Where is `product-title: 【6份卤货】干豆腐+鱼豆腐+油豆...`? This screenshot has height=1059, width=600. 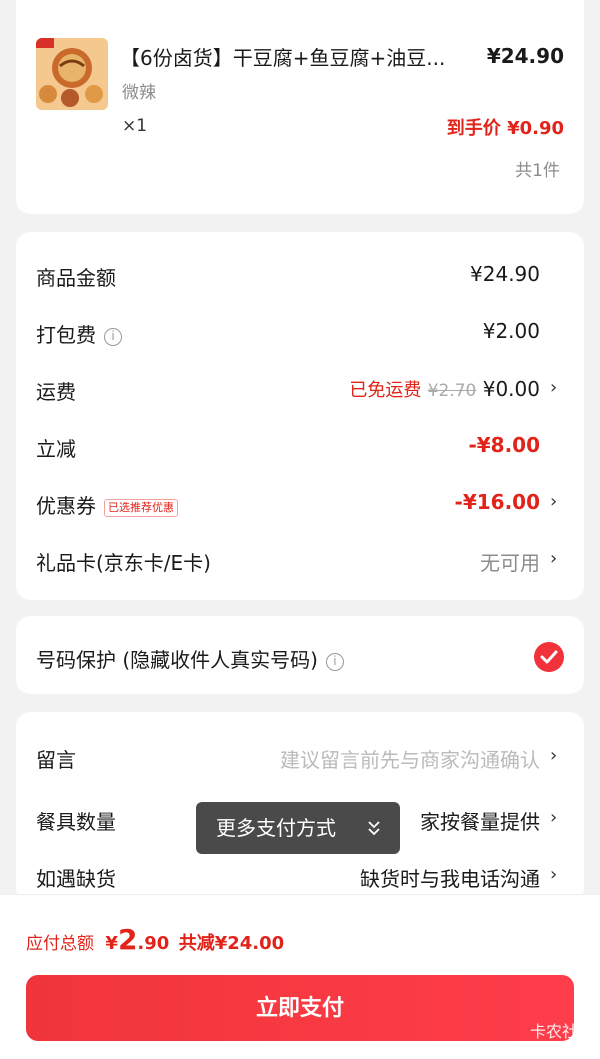 product-title: 【6份卤货】干豆腐+鱼豆腐+油豆... is located at coordinates (300, 56).